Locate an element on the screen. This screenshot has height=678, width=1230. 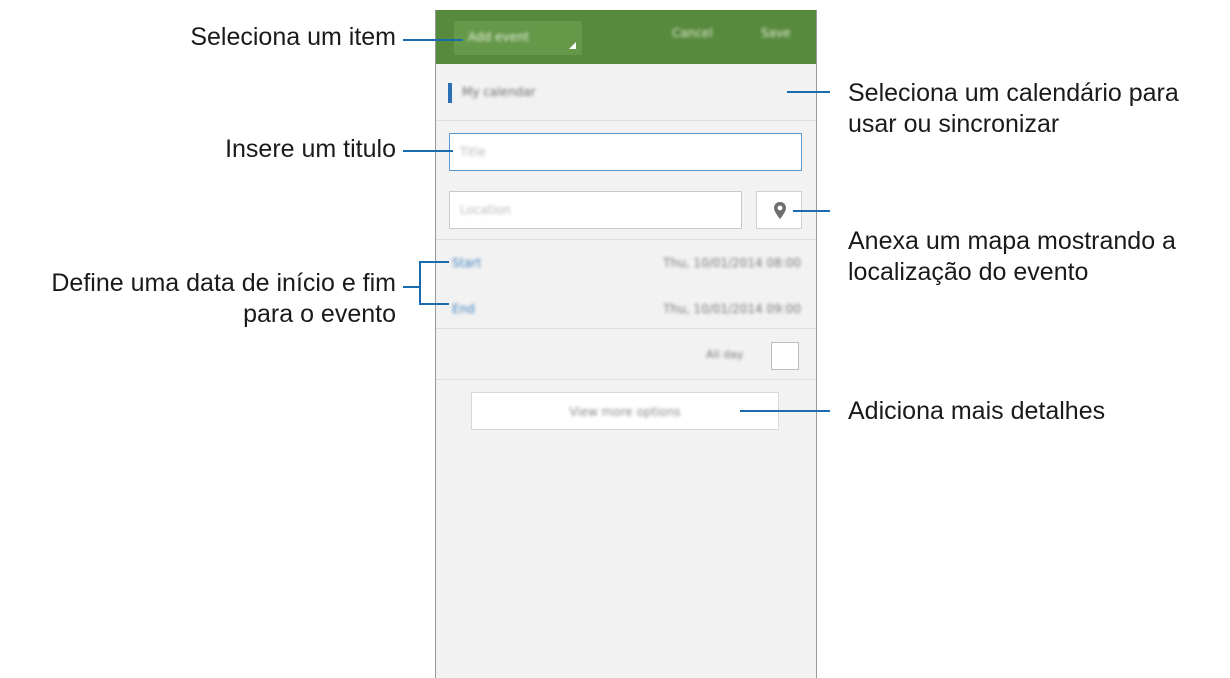
title-input: Title is located at coordinates (625, 152).